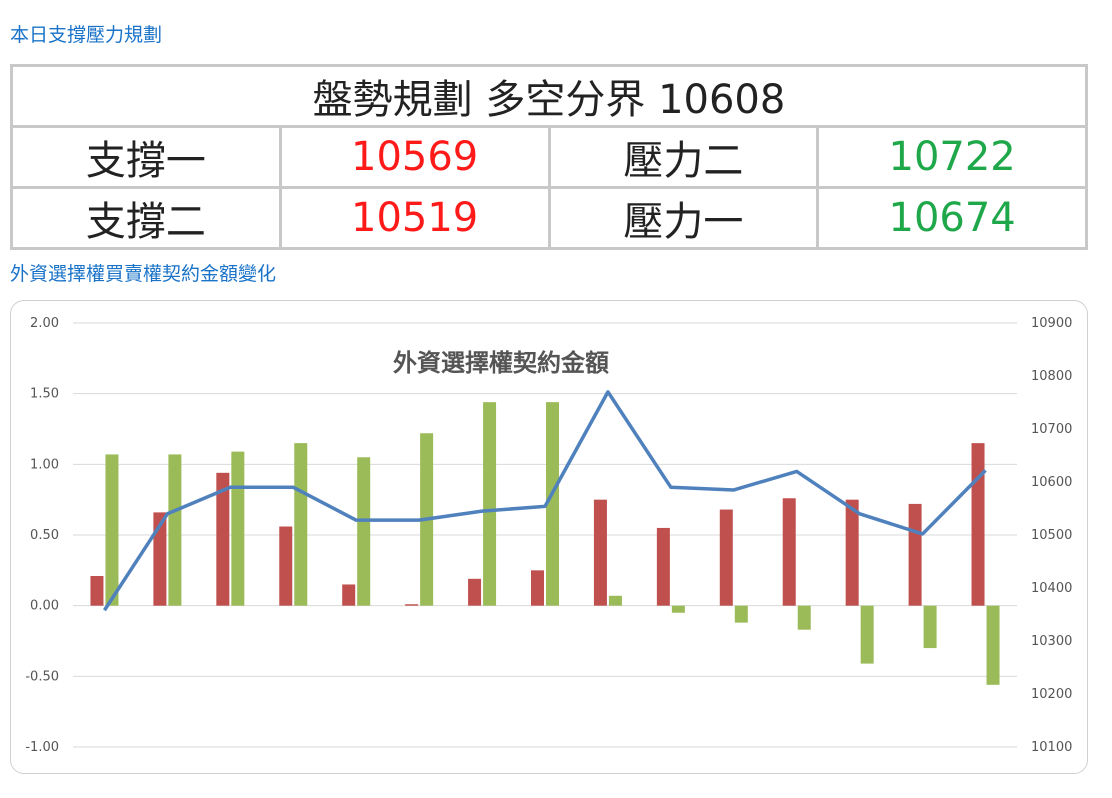  I want to click on support-label: 支撐二, so click(146, 218).